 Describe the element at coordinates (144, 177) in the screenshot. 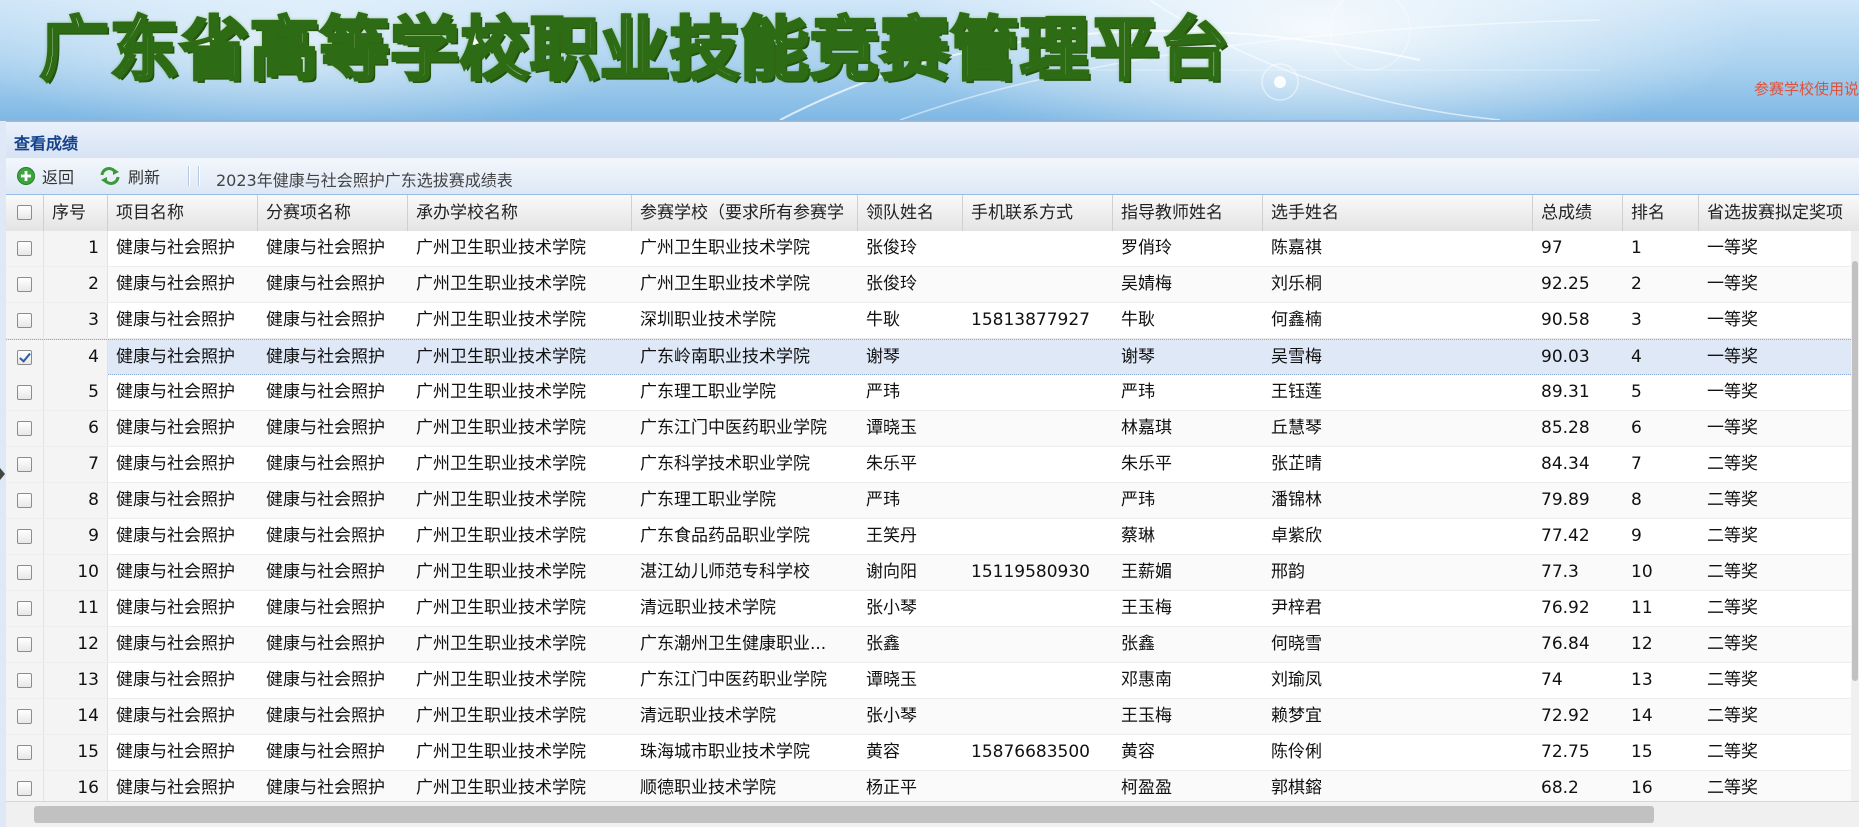

I see `refresh-button-label: 刷新` at that location.